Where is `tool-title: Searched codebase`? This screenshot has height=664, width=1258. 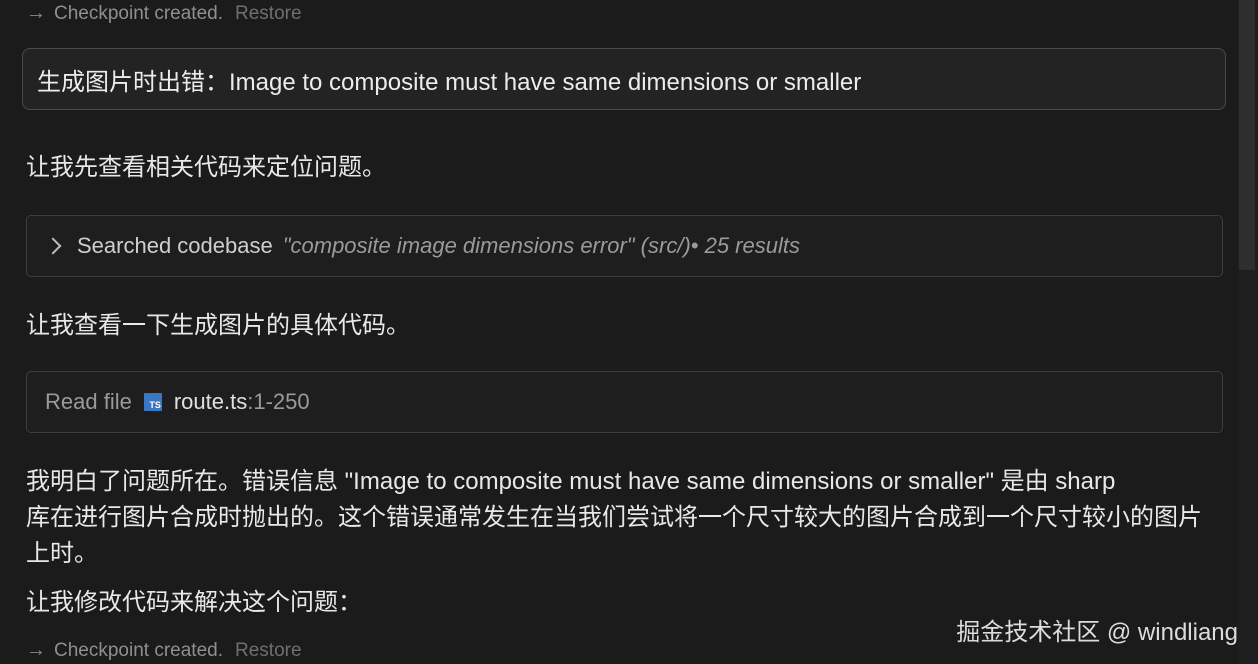 tool-title: Searched codebase is located at coordinates (175, 245).